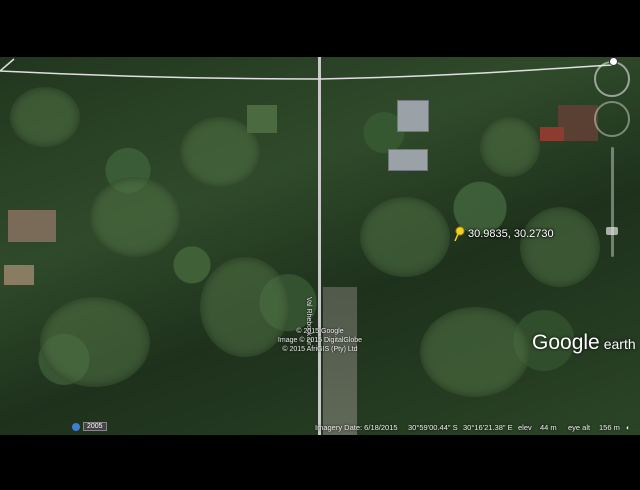 Image resolution: width=640 pixels, height=490 pixels. I want to click on placemark: 30.9835, 30.2730, so click(503, 234).